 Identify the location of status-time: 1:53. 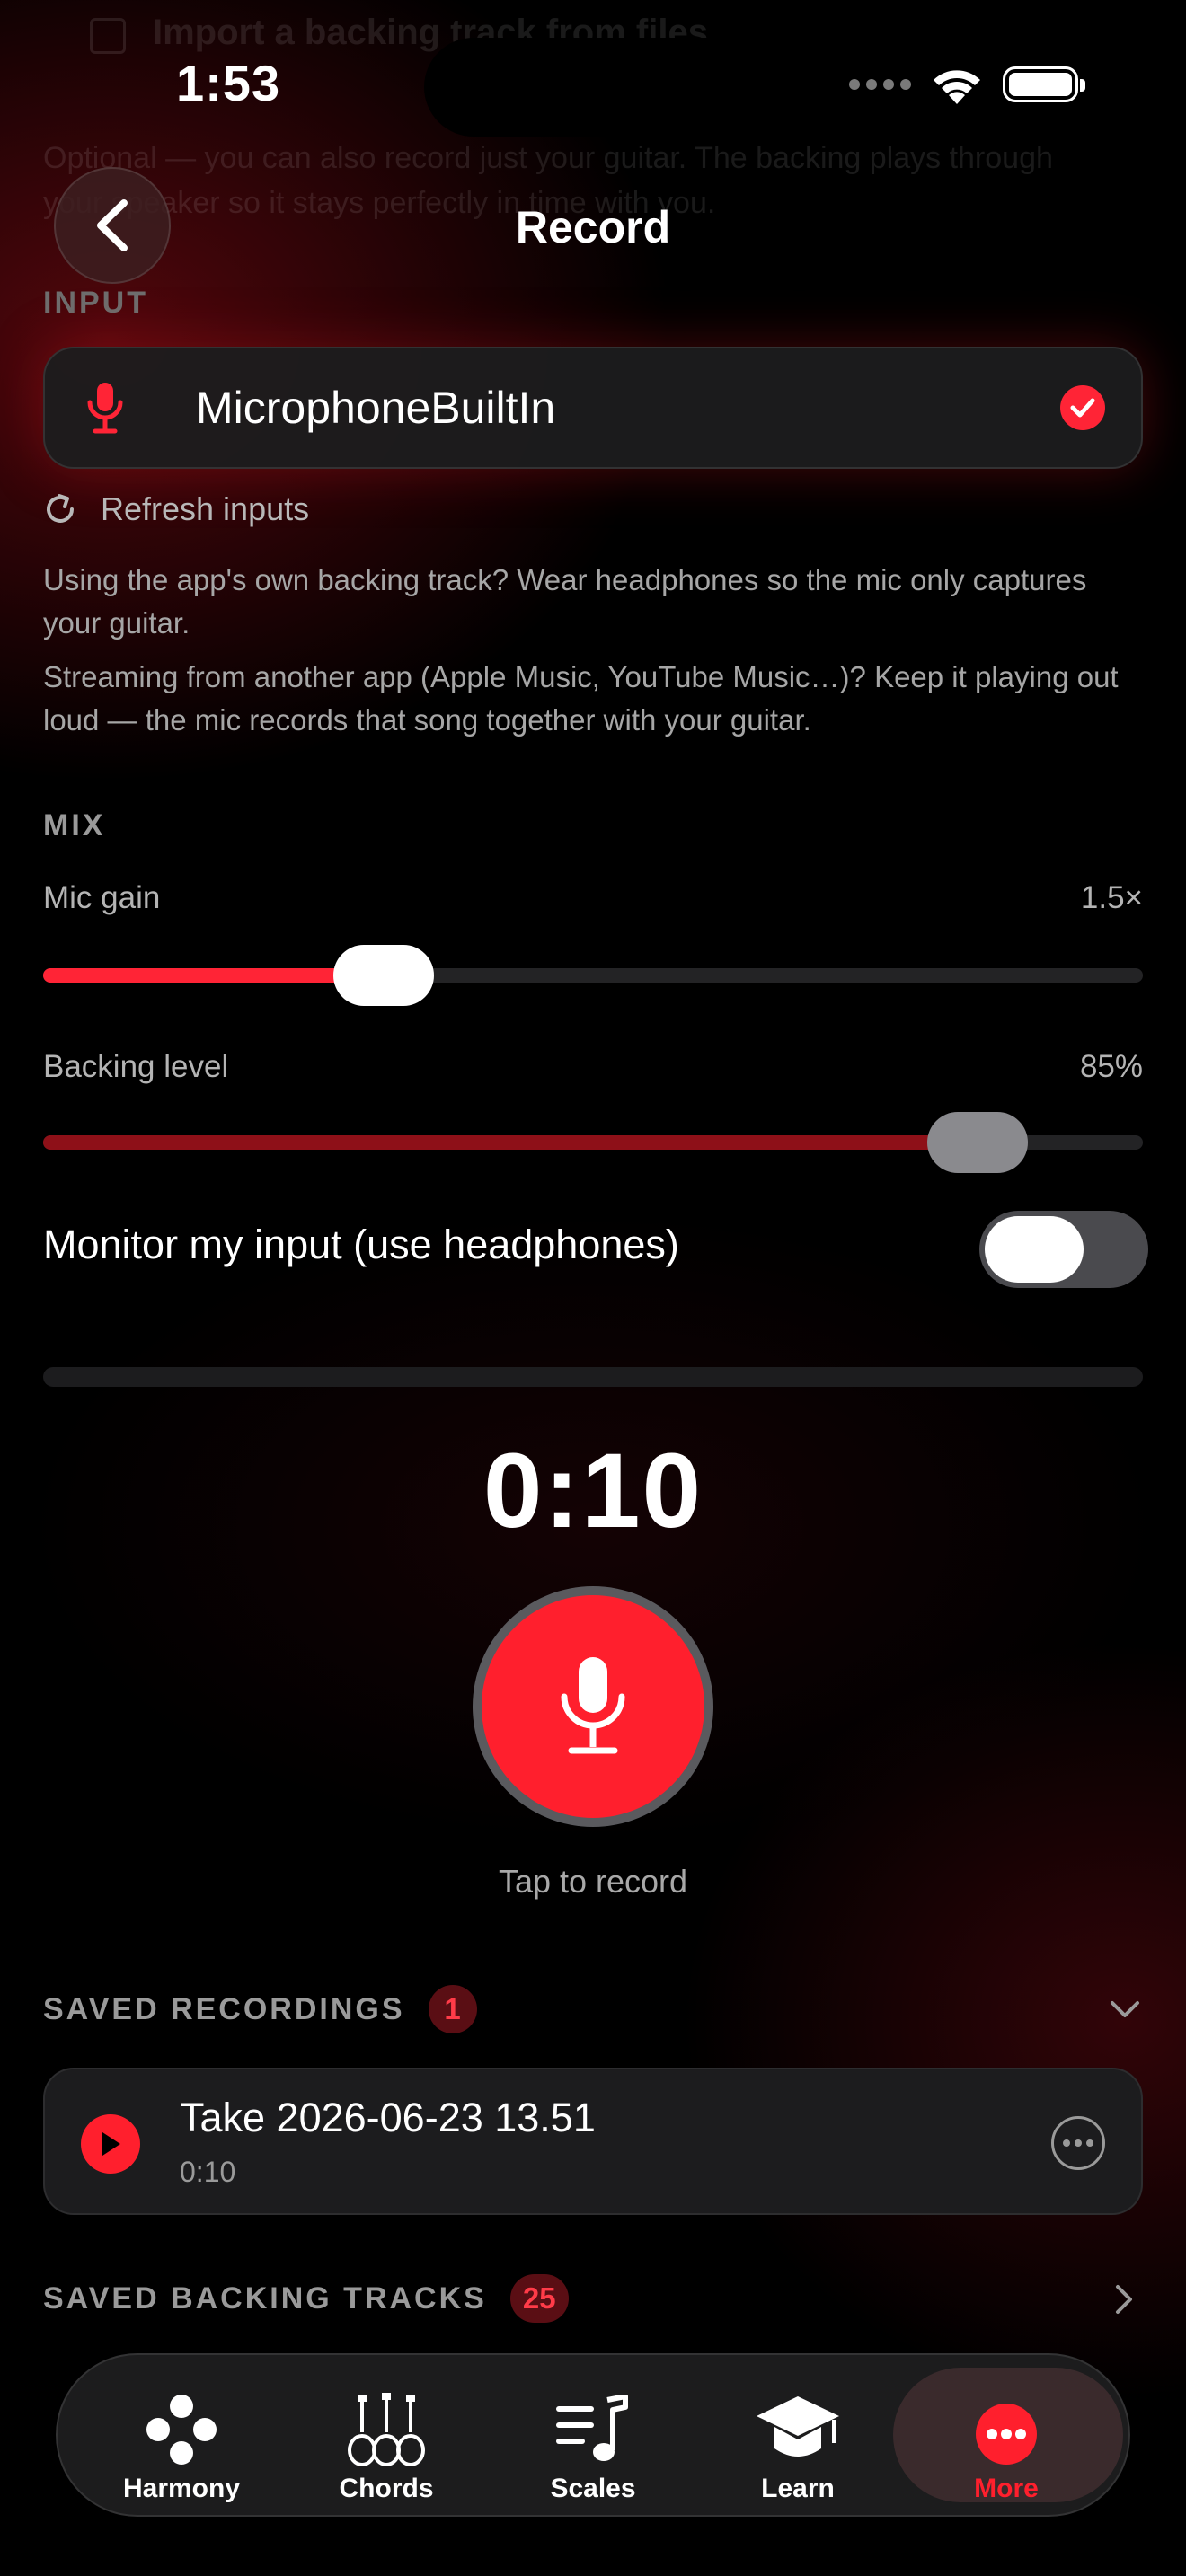
(228, 83).